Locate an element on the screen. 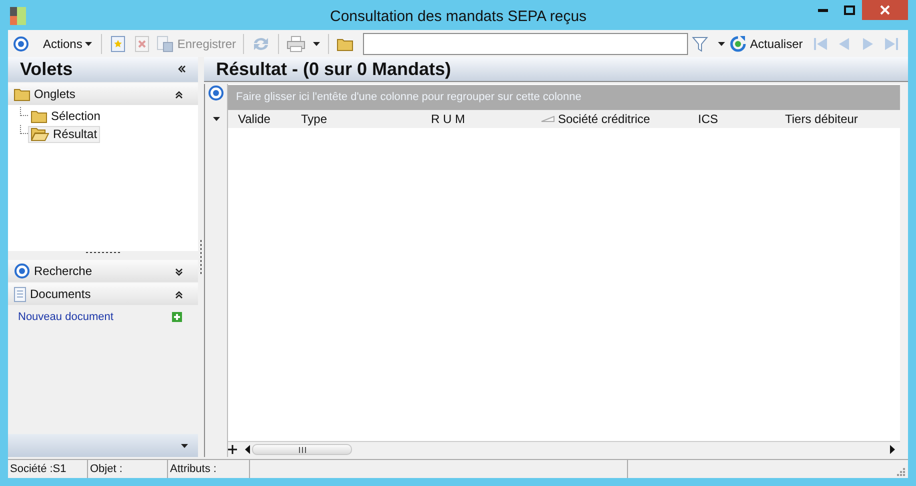 This screenshot has height=486, width=916. section-title: Recherche is located at coordinates (64, 271).